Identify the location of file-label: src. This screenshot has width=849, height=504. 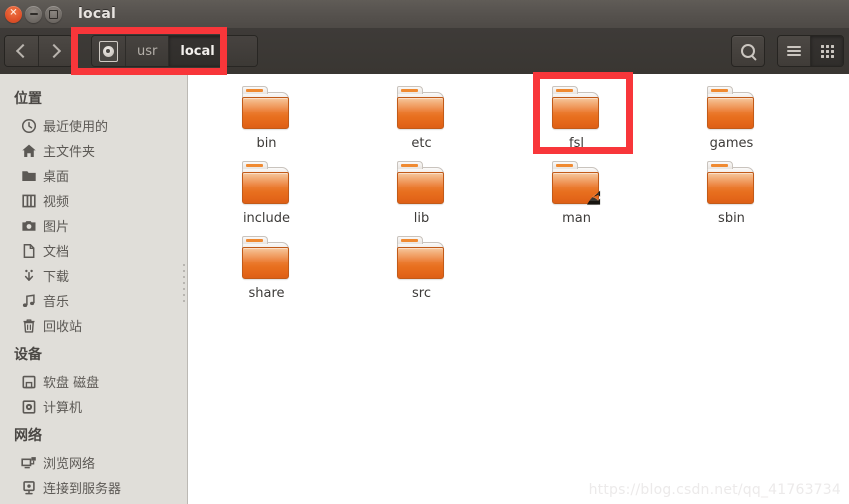
(421, 293).